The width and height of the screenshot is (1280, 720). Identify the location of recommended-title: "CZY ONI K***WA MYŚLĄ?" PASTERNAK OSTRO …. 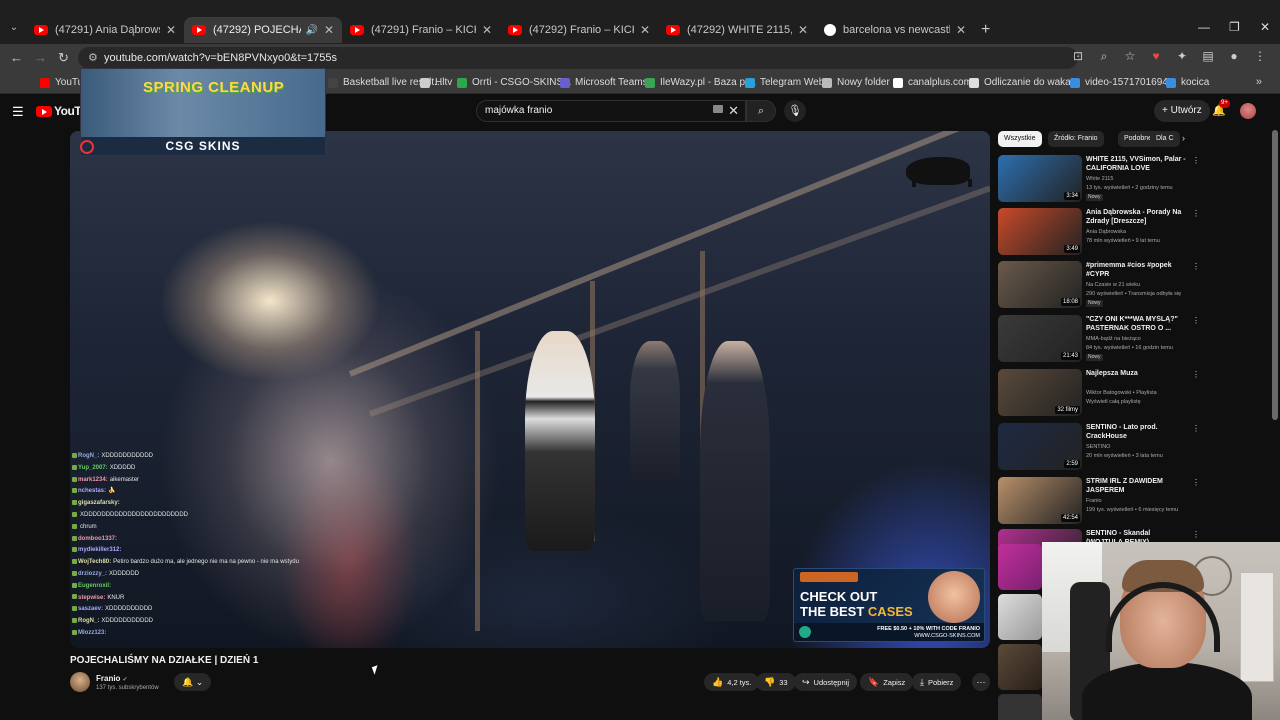
(1136, 324).